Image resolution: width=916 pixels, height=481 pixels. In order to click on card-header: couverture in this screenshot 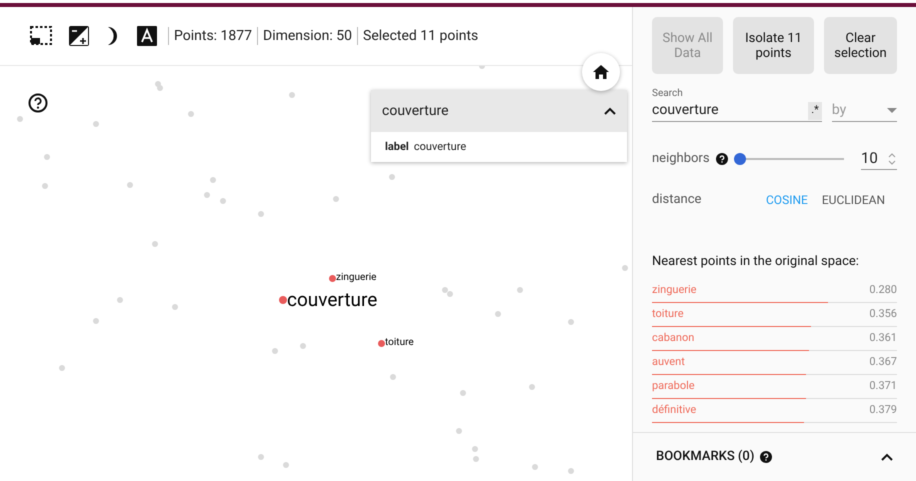, I will do `click(499, 111)`.